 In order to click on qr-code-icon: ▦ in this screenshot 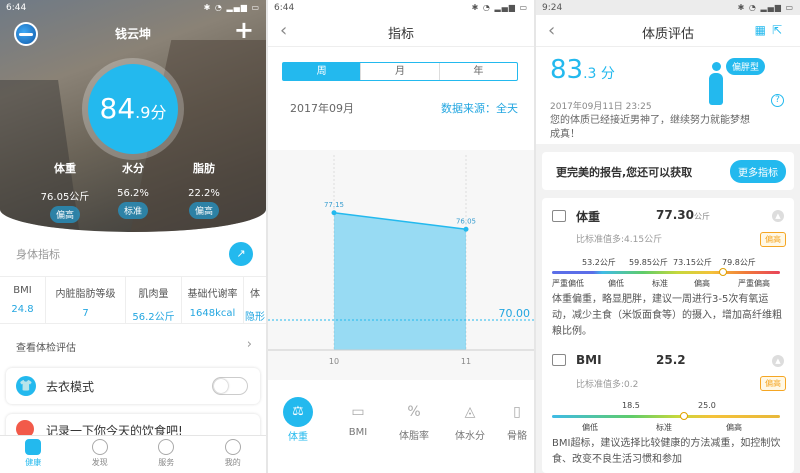, I will do `click(763, 30)`.